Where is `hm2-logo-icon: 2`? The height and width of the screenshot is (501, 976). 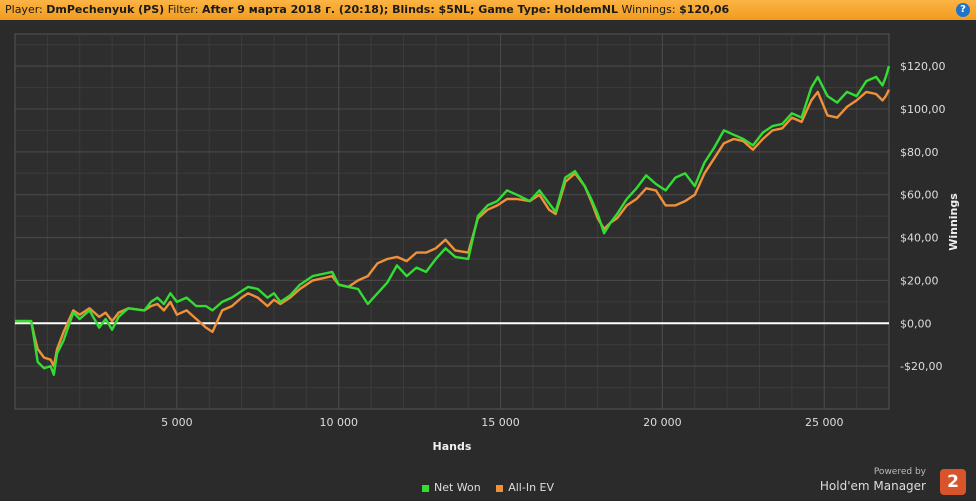
hm2-logo-icon: 2 is located at coordinates (953, 482).